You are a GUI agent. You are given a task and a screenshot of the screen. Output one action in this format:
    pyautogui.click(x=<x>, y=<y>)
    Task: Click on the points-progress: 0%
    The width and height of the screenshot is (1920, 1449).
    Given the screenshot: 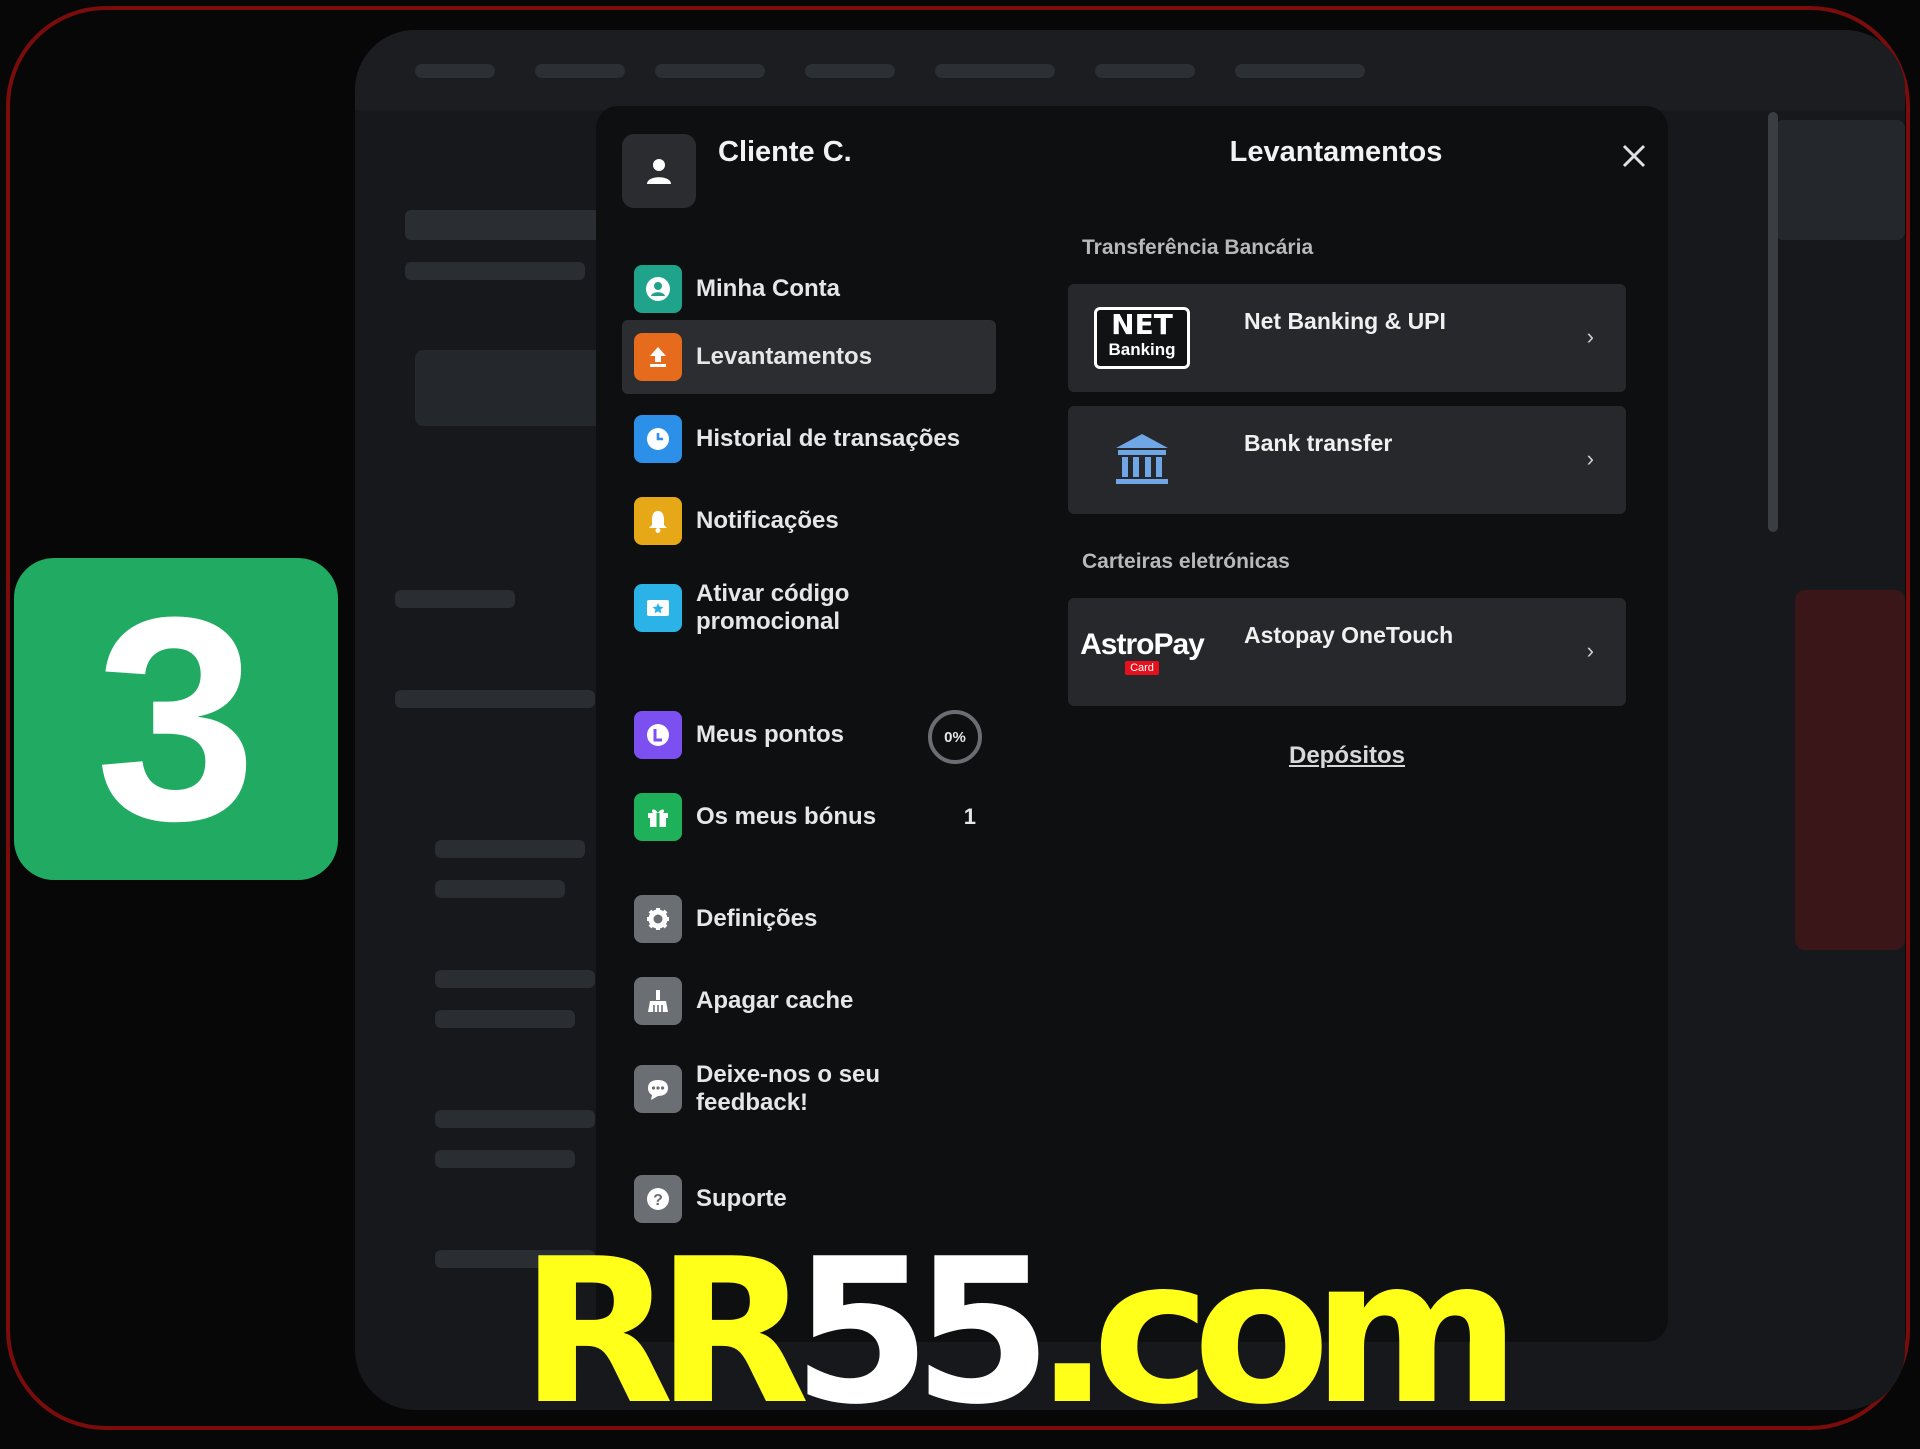 What is the action you would take?
    pyautogui.click(x=955, y=737)
    